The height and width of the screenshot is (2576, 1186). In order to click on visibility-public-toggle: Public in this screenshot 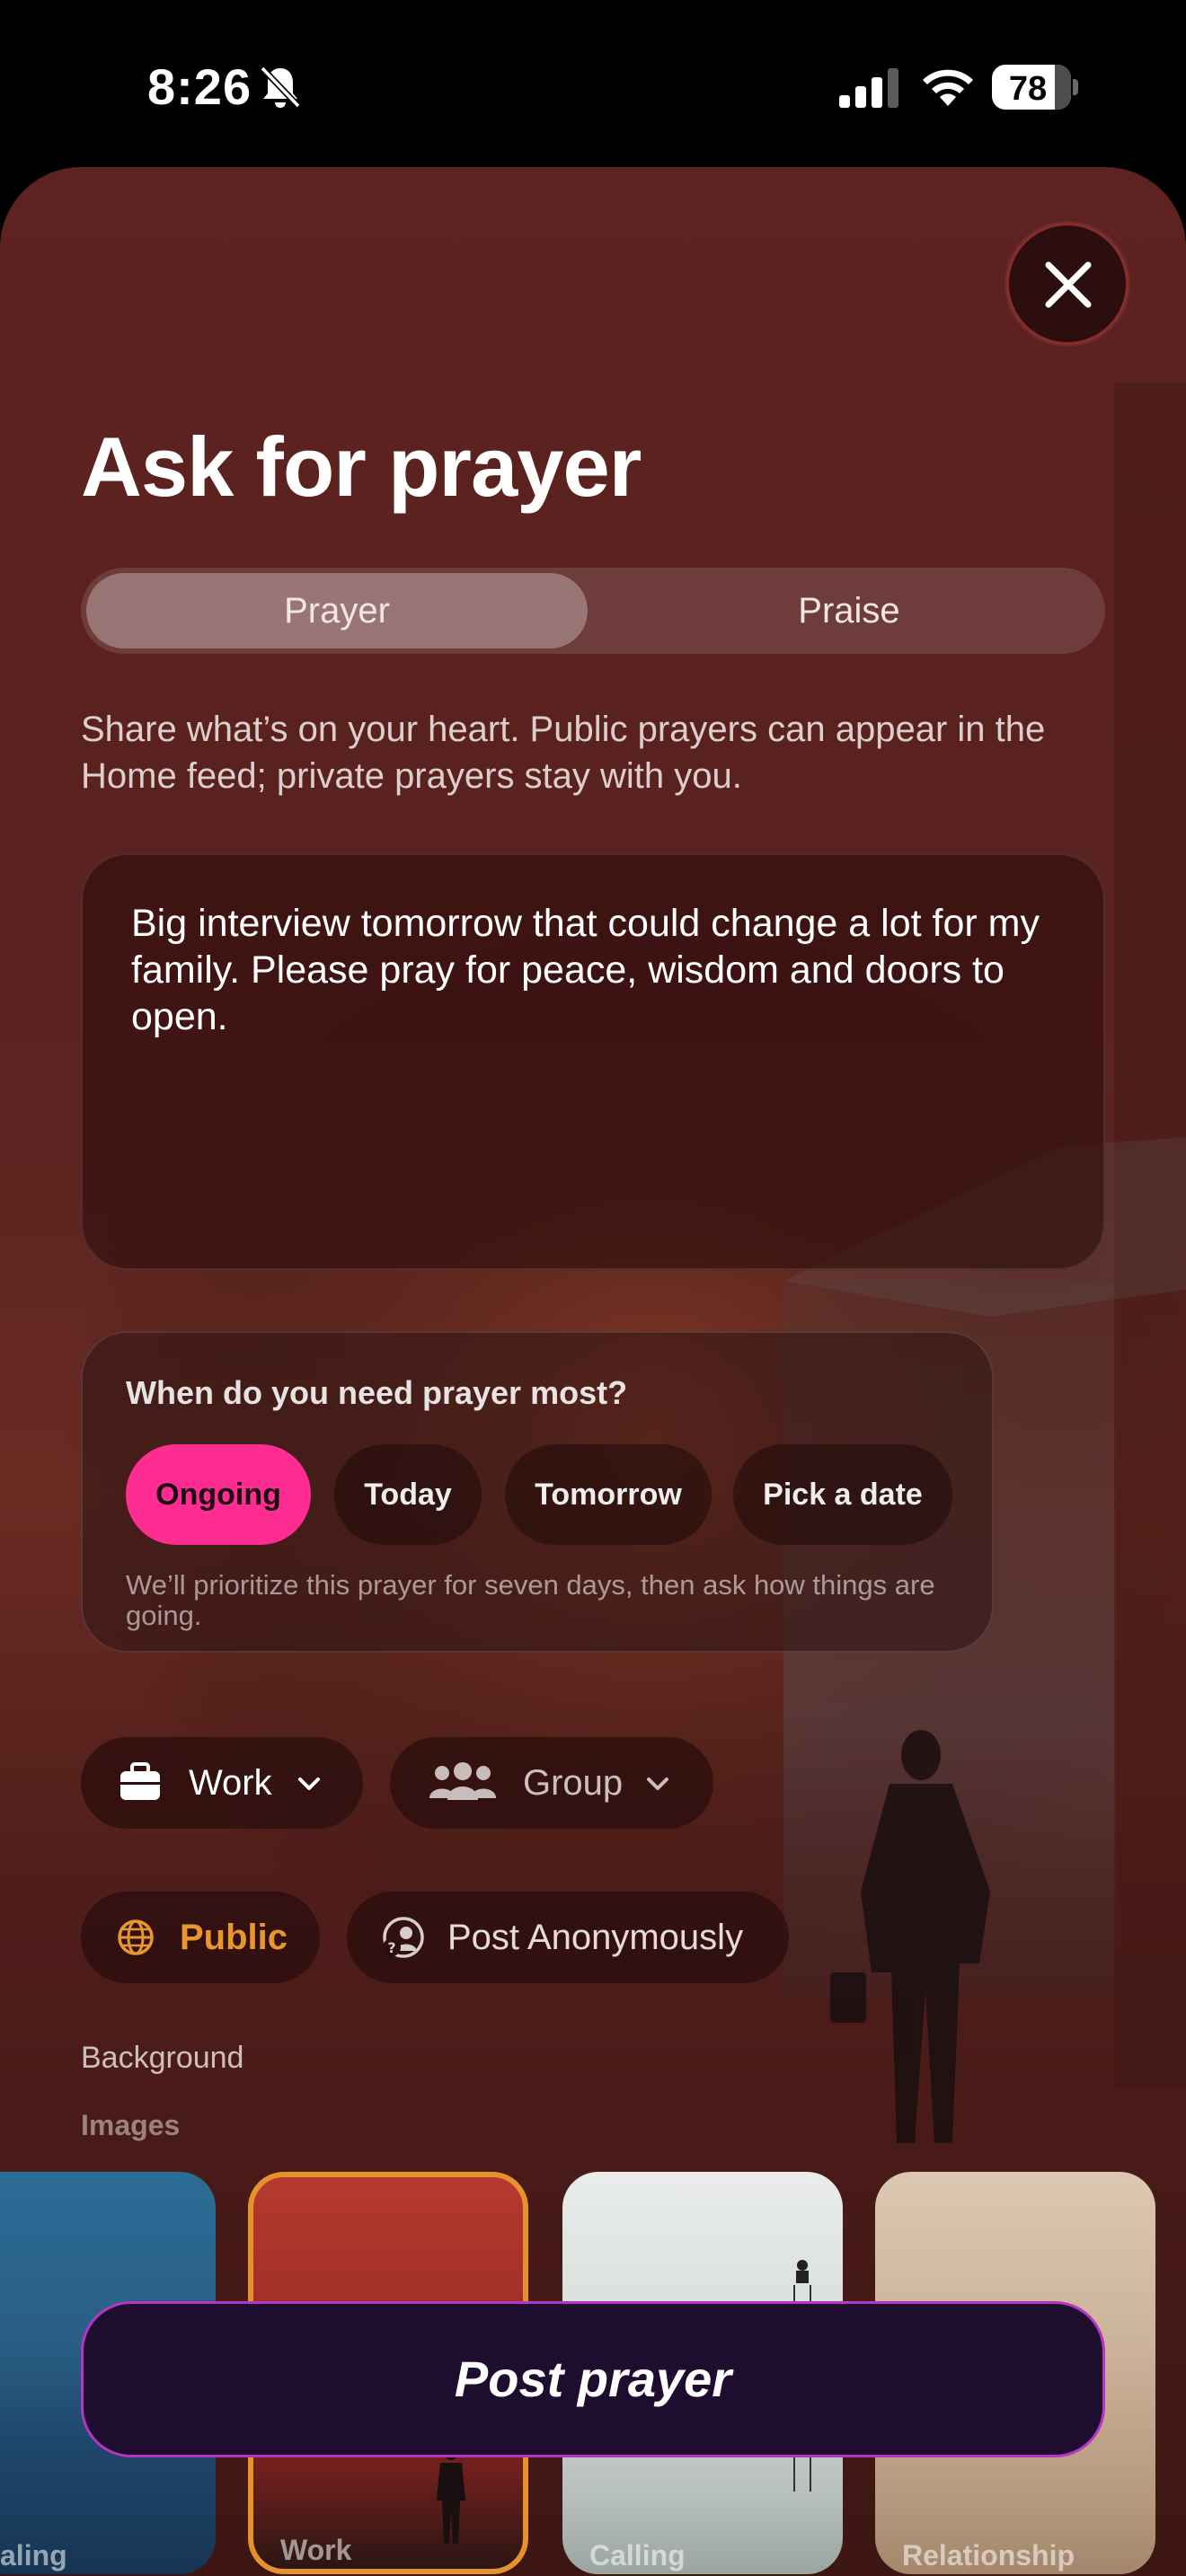, I will do `click(200, 1937)`.